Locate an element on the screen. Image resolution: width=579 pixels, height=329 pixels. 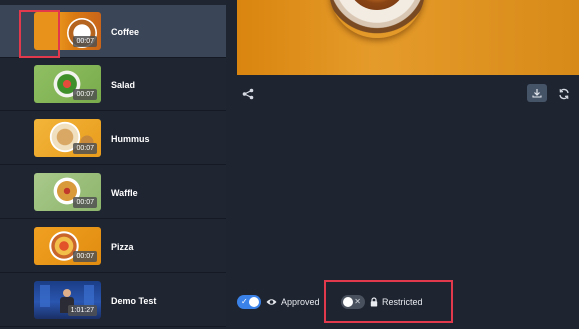
item-title: Salad is located at coordinates (123, 84).